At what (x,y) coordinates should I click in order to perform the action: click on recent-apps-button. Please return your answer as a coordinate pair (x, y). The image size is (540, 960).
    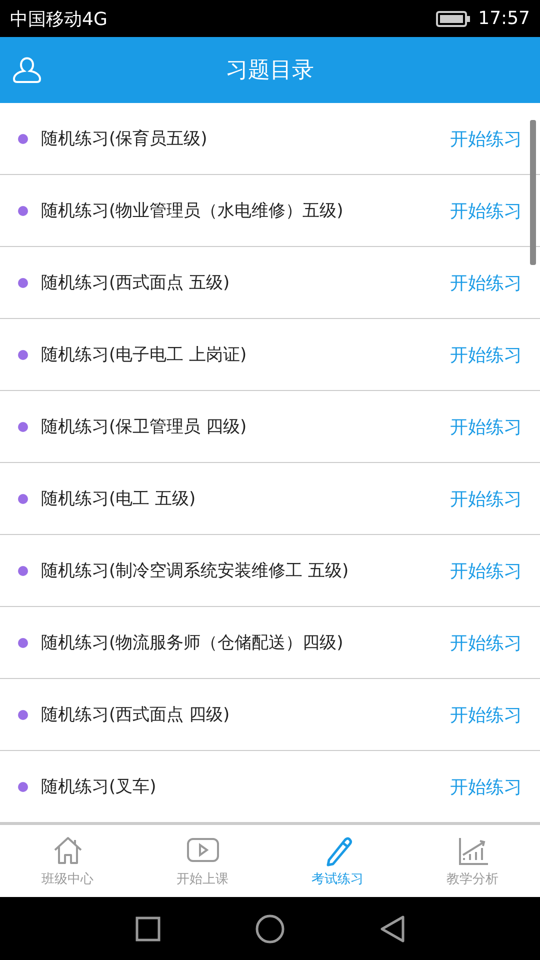
    Looking at the image, I should click on (148, 929).